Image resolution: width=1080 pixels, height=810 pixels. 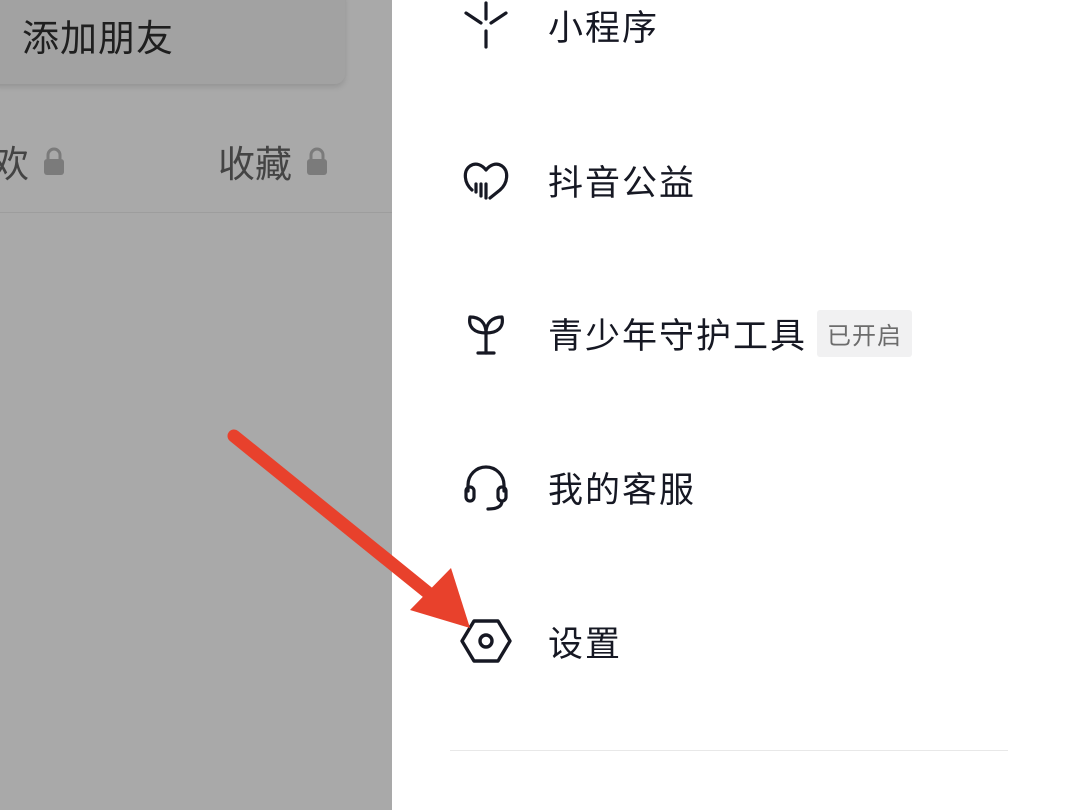 I want to click on charity-heart-icon, so click(x=486, y=180).